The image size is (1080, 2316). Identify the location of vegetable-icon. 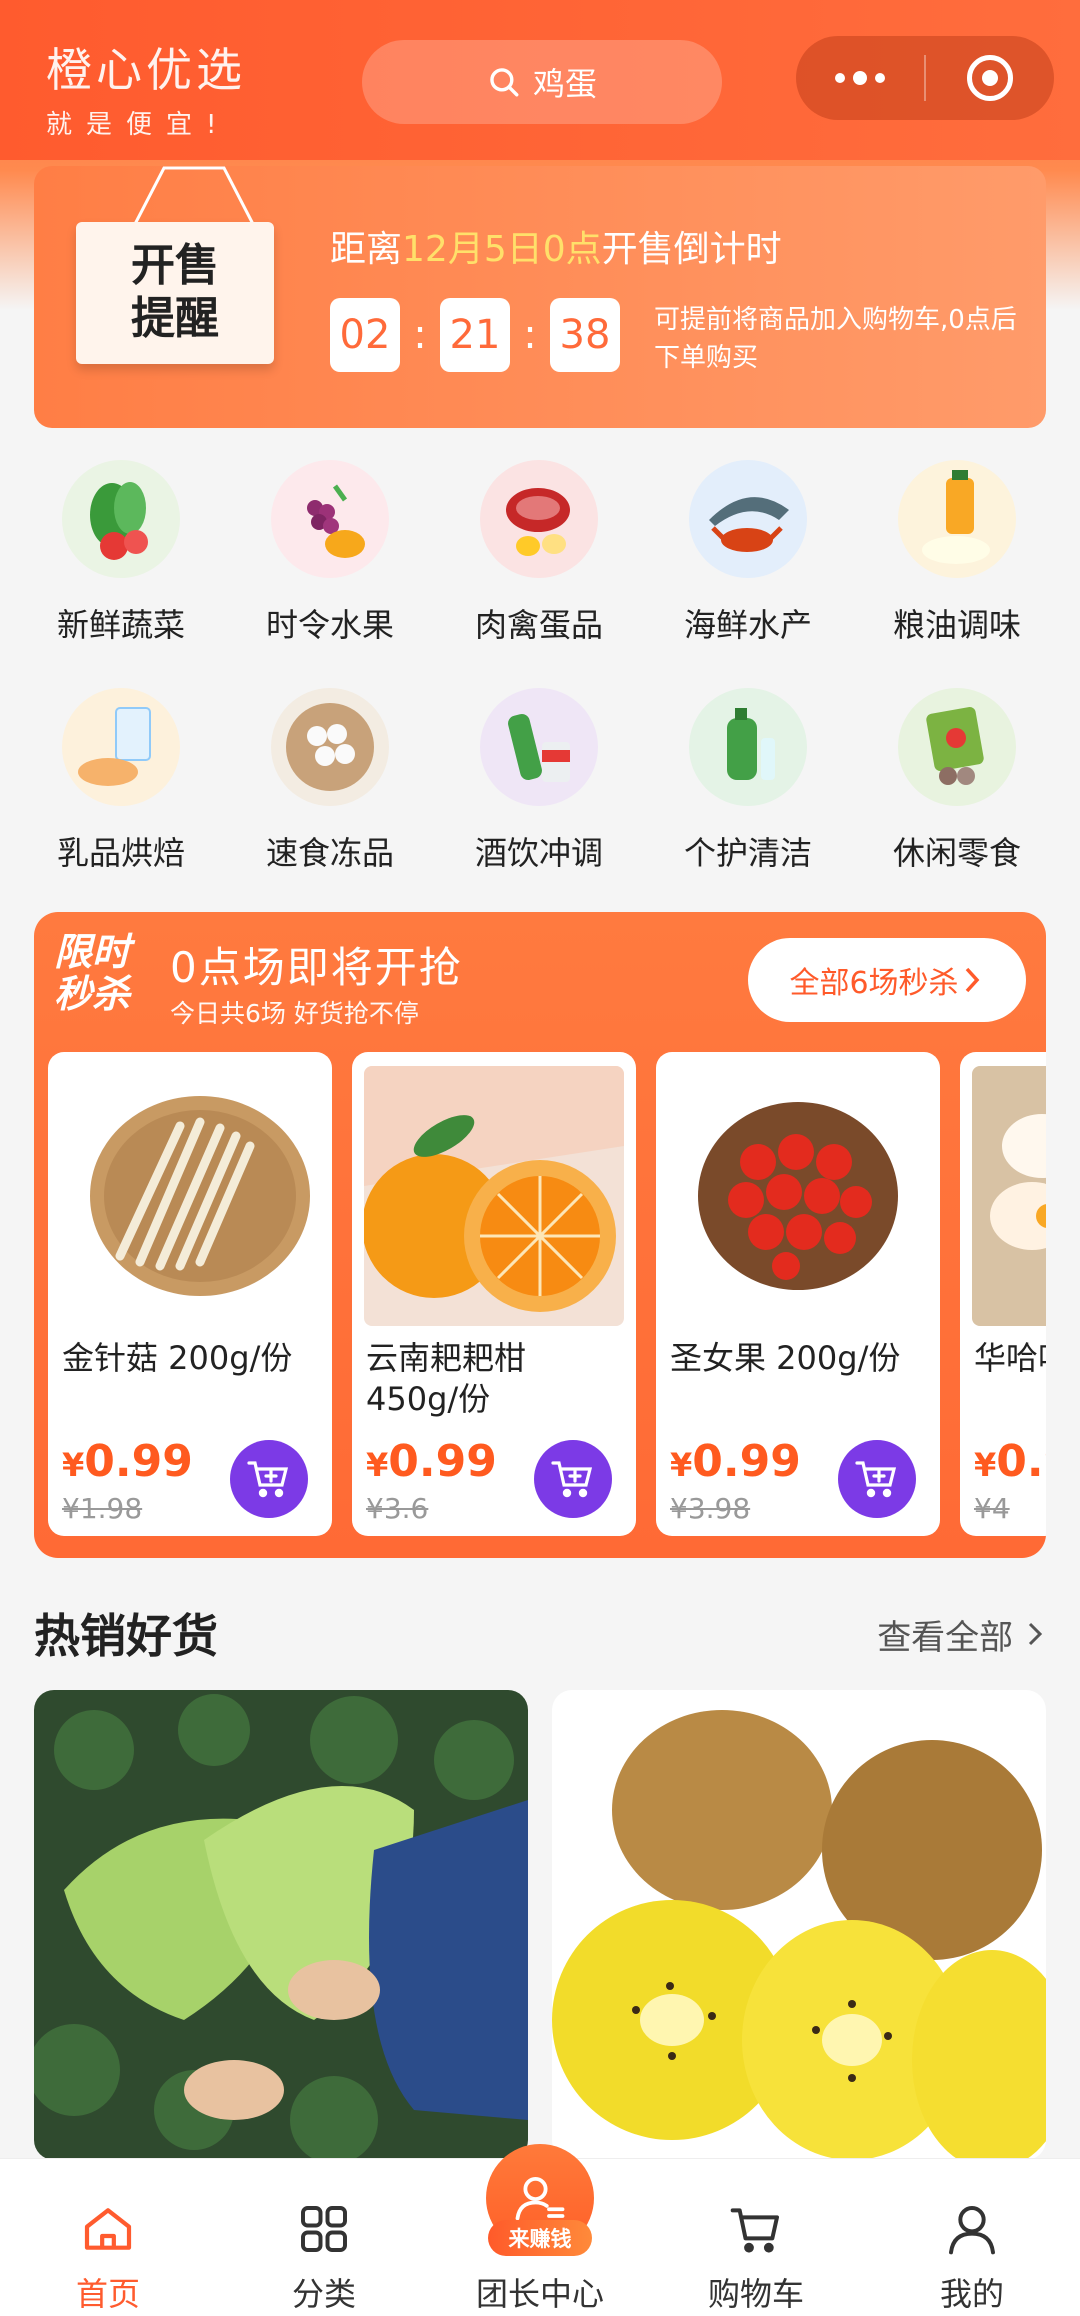
(121, 519).